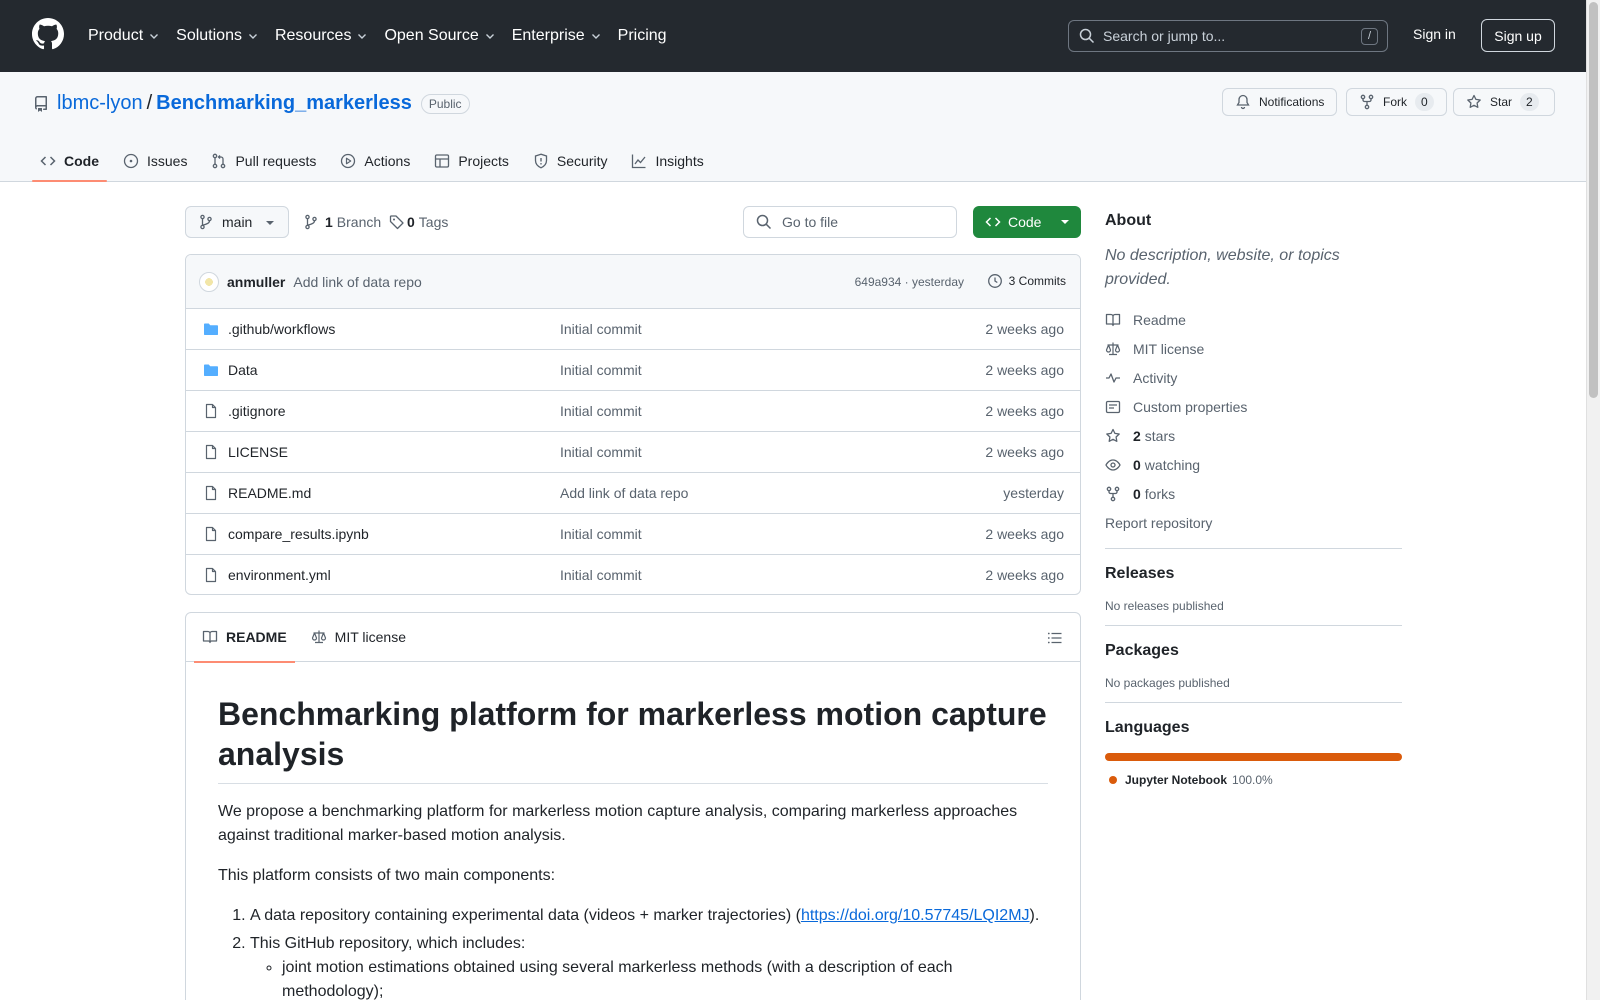 This screenshot has width=1600, height=1000. I want to click on file-row: LICENSE Initial commit 2 weeks ago, so click(633, 452).